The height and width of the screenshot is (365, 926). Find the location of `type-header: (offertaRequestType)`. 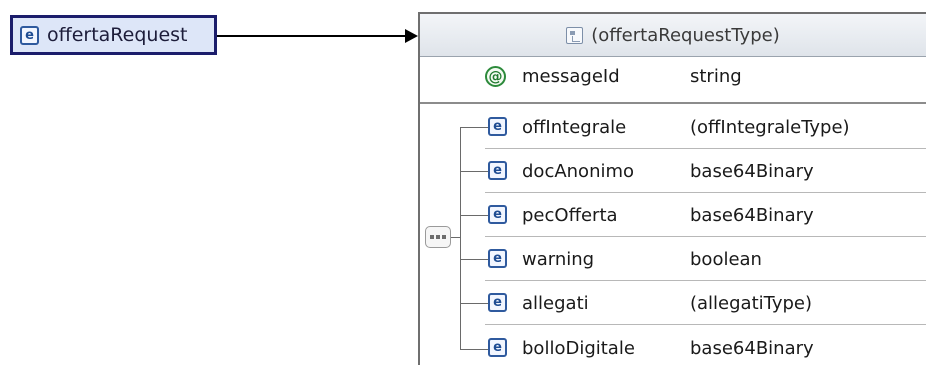

type-header: (offertaRequestType) is located at coordinates (673, 35).